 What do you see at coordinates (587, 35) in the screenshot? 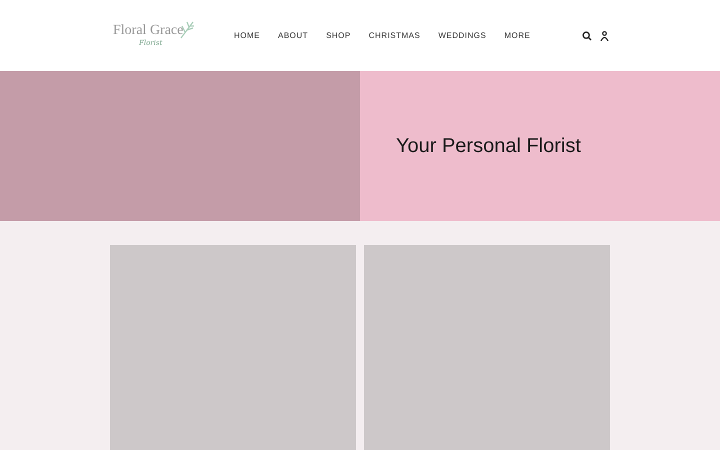
I see `search-icon` at bounding box center [587, 35].